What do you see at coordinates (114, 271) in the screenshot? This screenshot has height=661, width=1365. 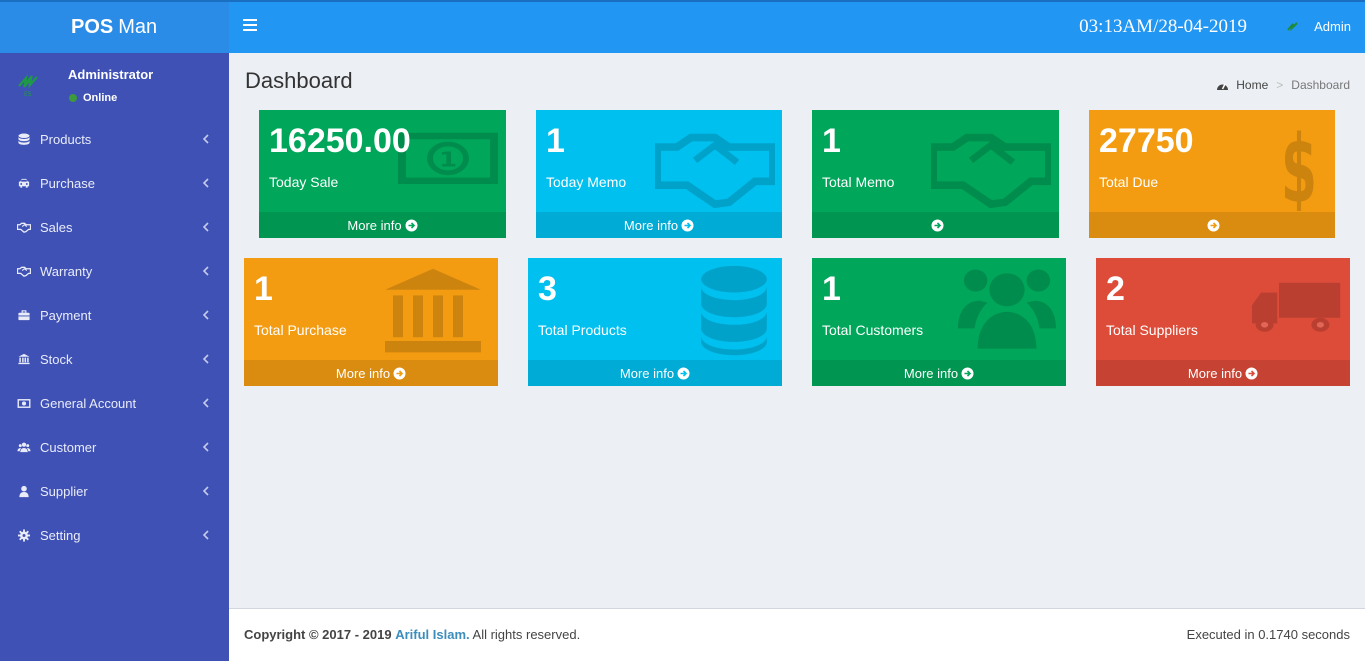 I see `sidebar-item-warranty: Warranty` at bounding box center [114, 271].